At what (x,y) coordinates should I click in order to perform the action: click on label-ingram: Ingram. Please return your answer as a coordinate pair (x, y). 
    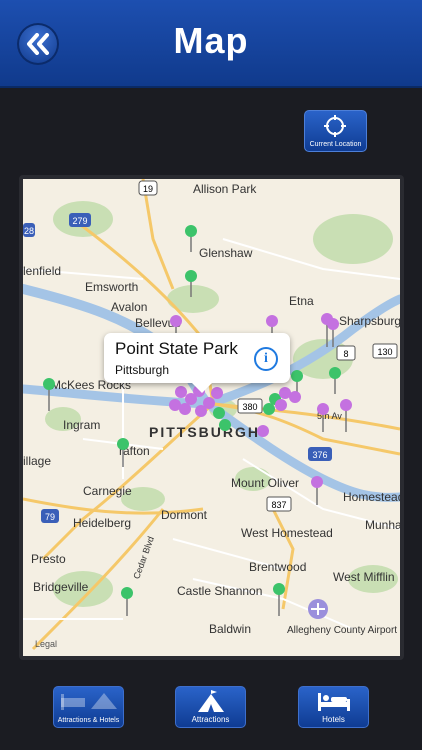
    Looking at the image, I should click on (81, 425).